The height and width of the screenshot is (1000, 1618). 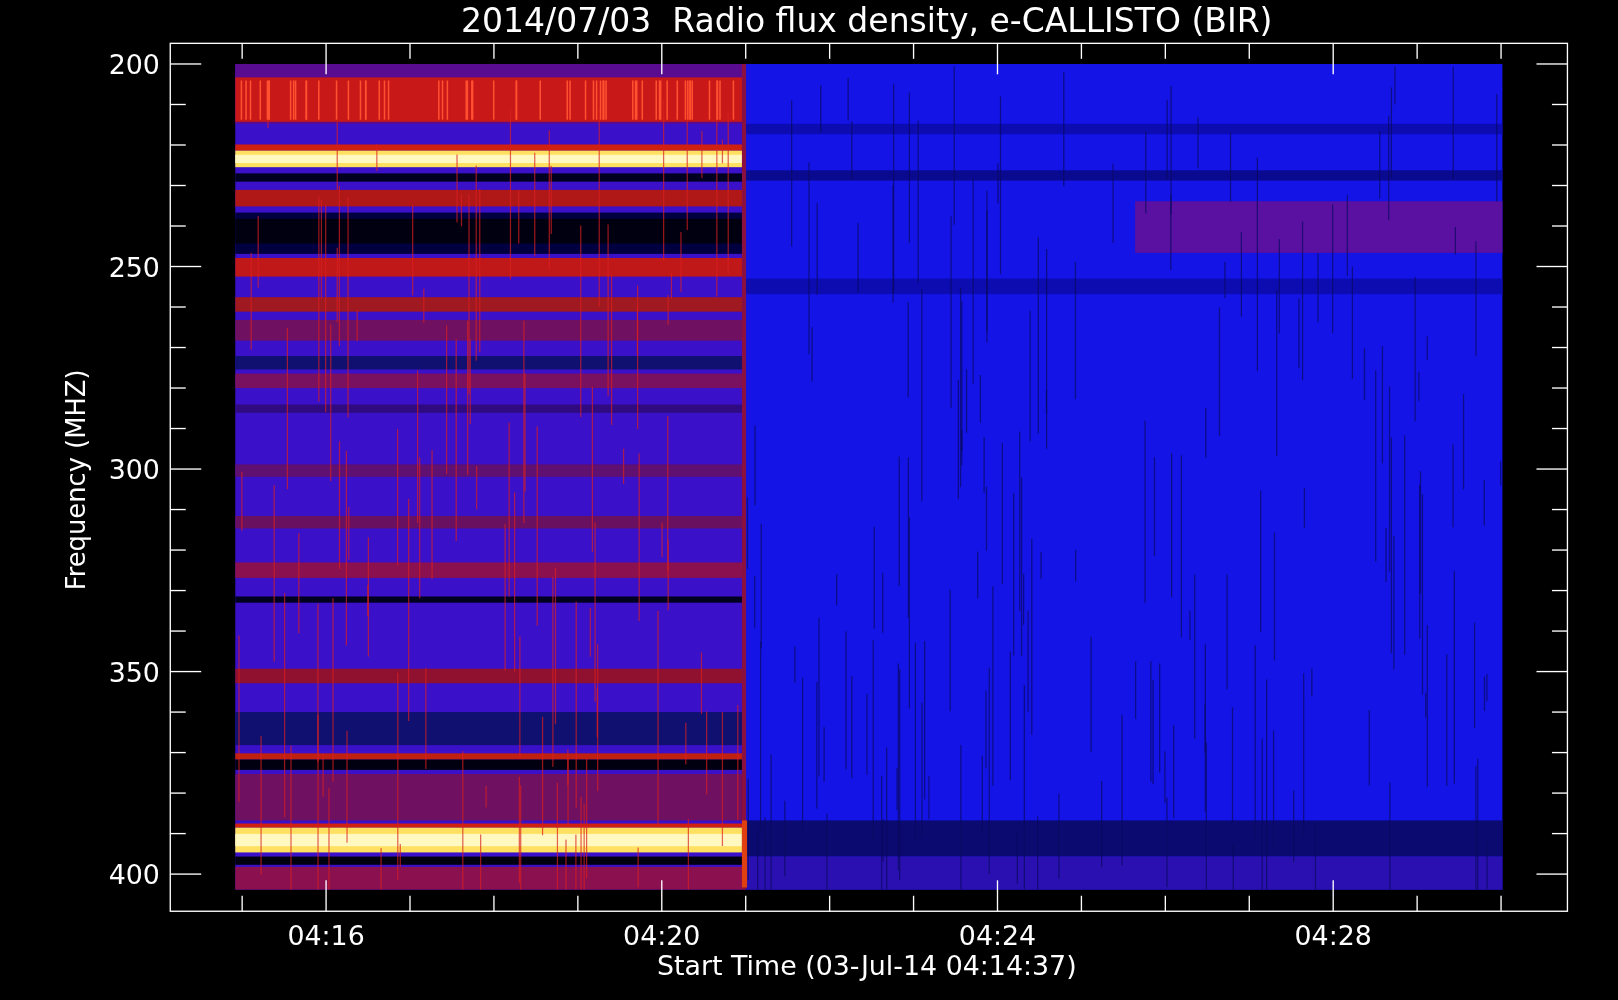 I want to click on tick-label: 350, so click(x=134, y=672).